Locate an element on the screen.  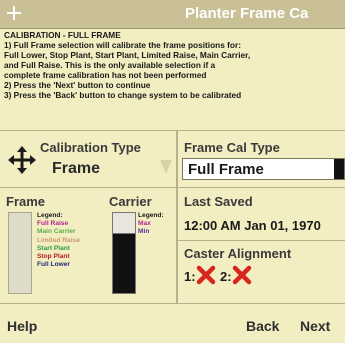
calibration-type-panel: Calibration Type Frame is located at coordinates (87, 160).